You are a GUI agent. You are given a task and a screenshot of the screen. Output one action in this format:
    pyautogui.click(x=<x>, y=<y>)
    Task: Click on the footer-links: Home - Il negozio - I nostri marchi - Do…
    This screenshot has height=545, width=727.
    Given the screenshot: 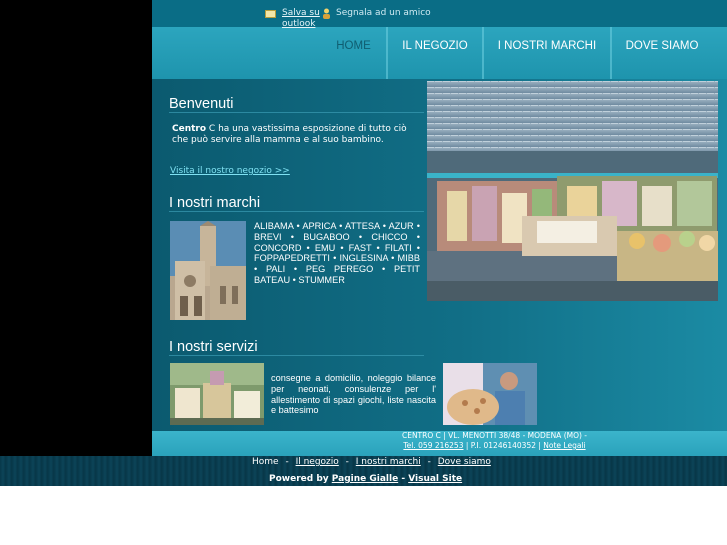 What is the action you would take?
    pyautogui.click(x=373, y=462)
    